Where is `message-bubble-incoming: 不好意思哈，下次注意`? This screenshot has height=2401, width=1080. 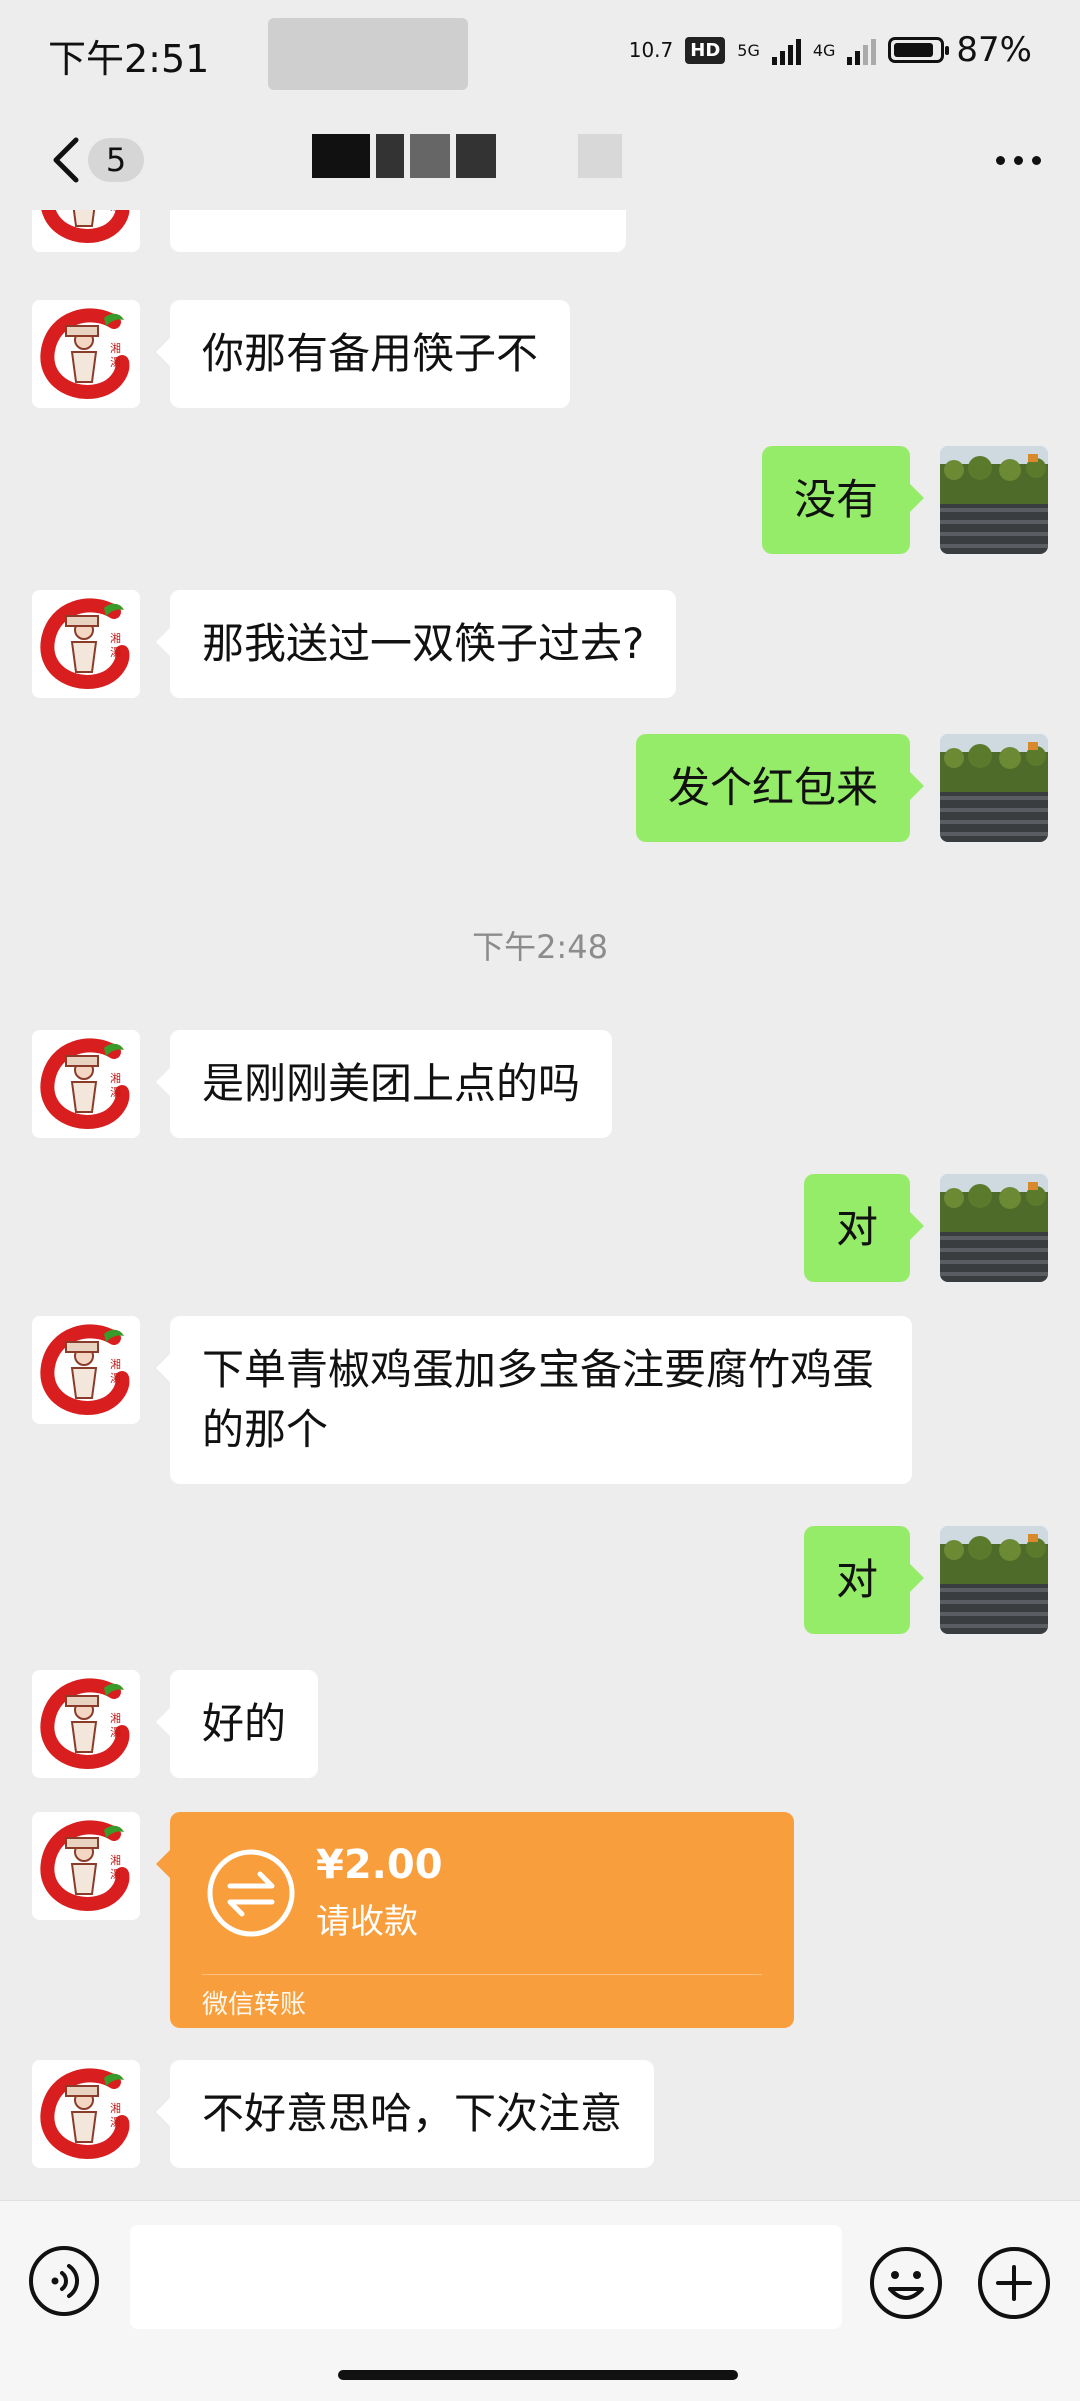 message-bubble-incoming: 不好意思哈，下次注意 is located at coordinates (405, 2114).